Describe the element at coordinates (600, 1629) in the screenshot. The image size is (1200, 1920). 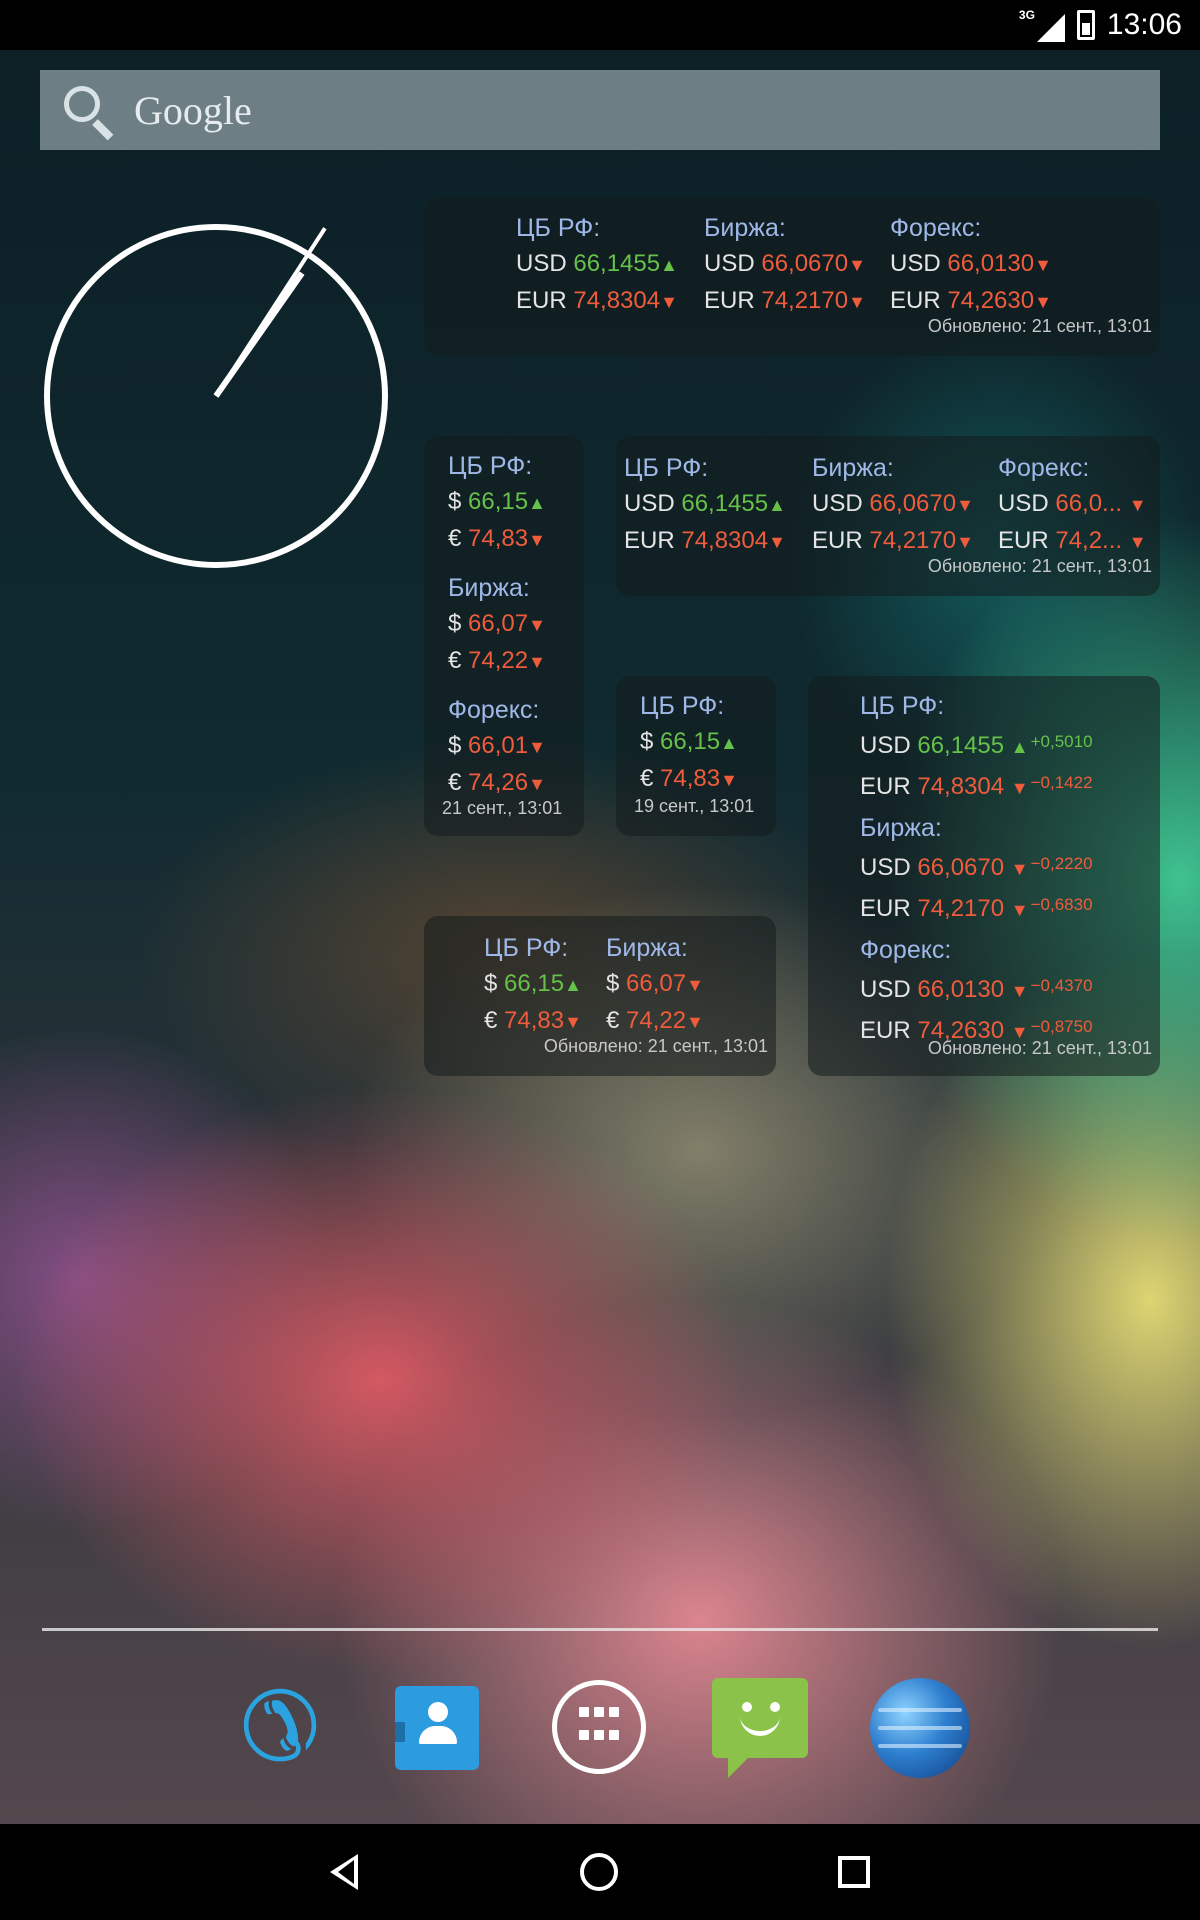
I see `dock-divider` at that location.